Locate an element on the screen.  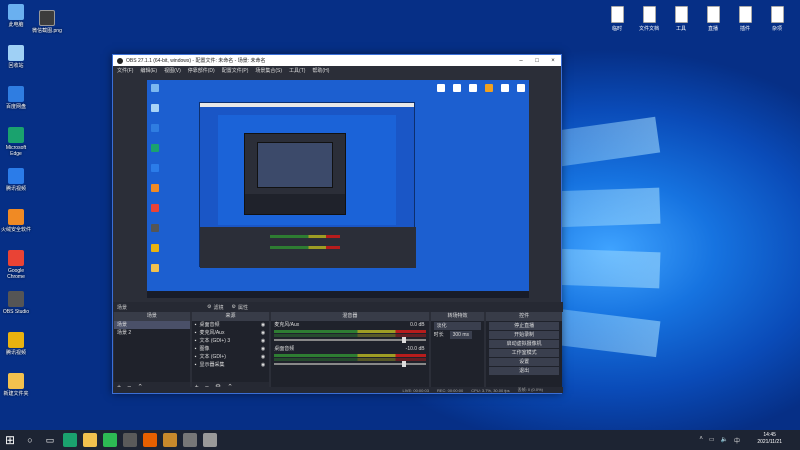
desktop-folder-icon: 直播 is located at coordinates (713, 19).